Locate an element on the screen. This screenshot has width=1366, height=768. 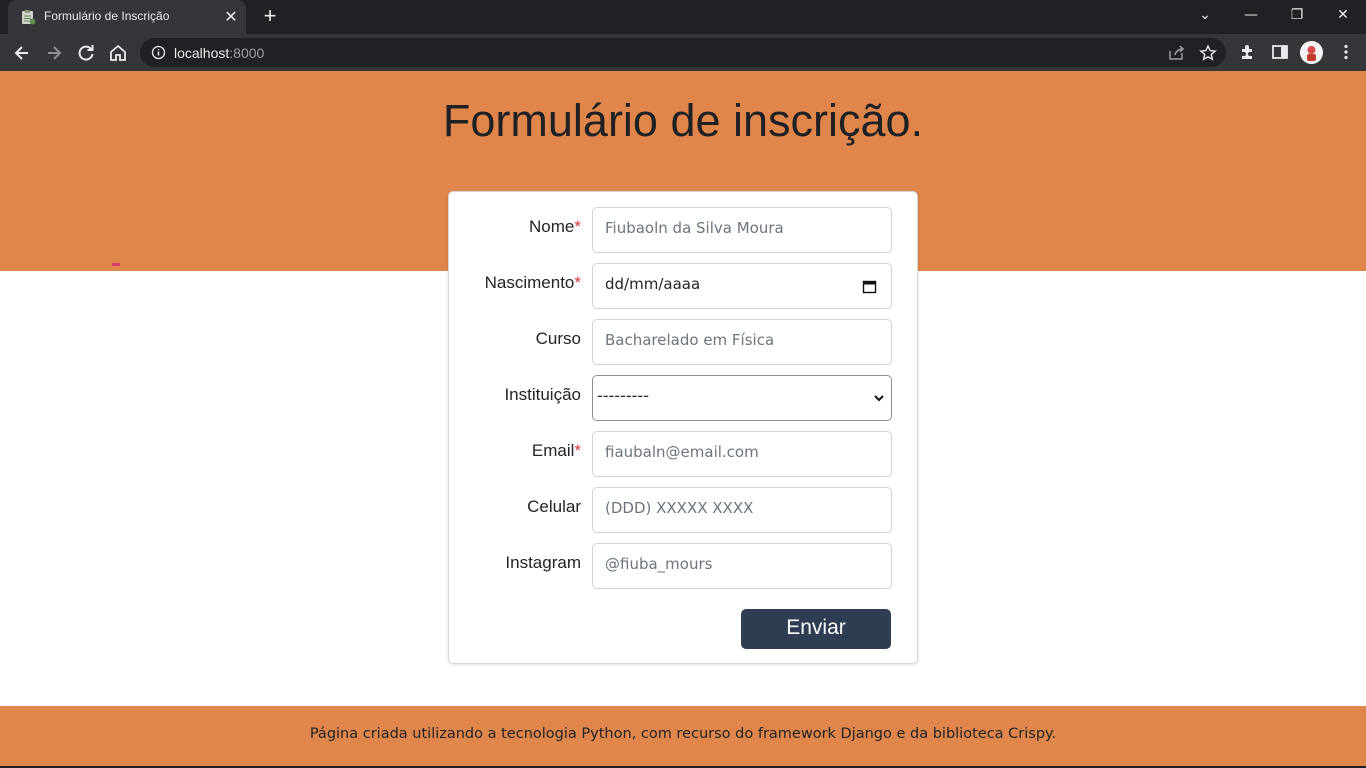
form-row-instagram: Instagram @fiuba_mours is located at coordinates (684, 566).